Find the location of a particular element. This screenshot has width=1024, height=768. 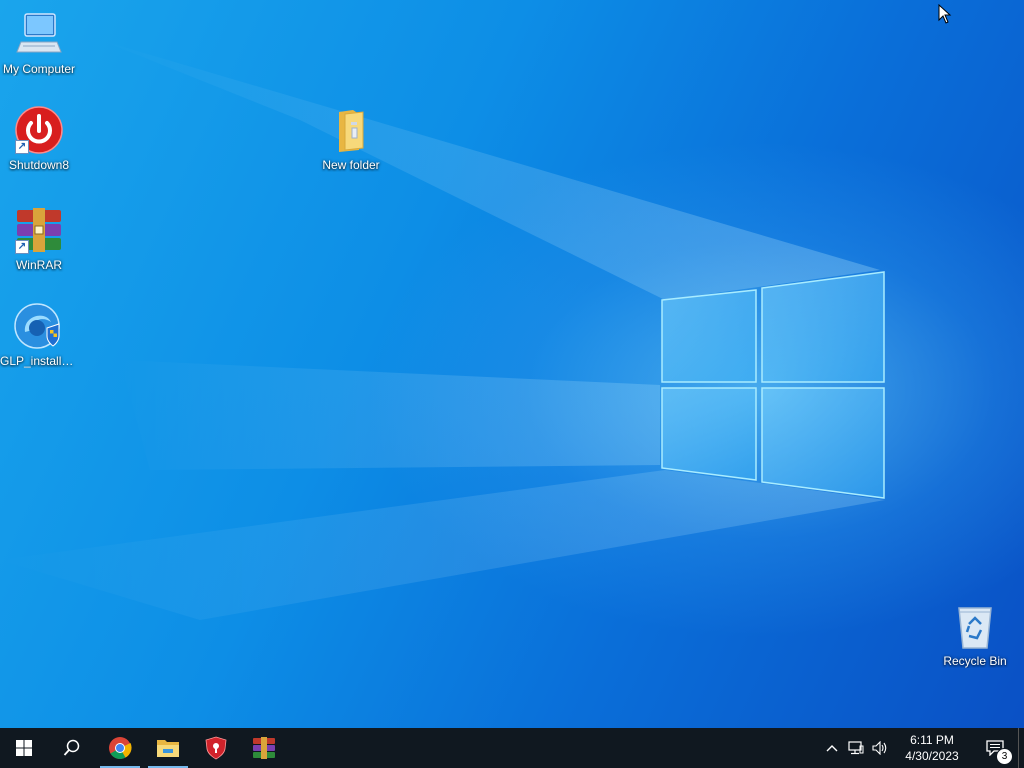

system-tray: 6:11 PM 4/30/2023 3 is located at coordinates (922, 748).